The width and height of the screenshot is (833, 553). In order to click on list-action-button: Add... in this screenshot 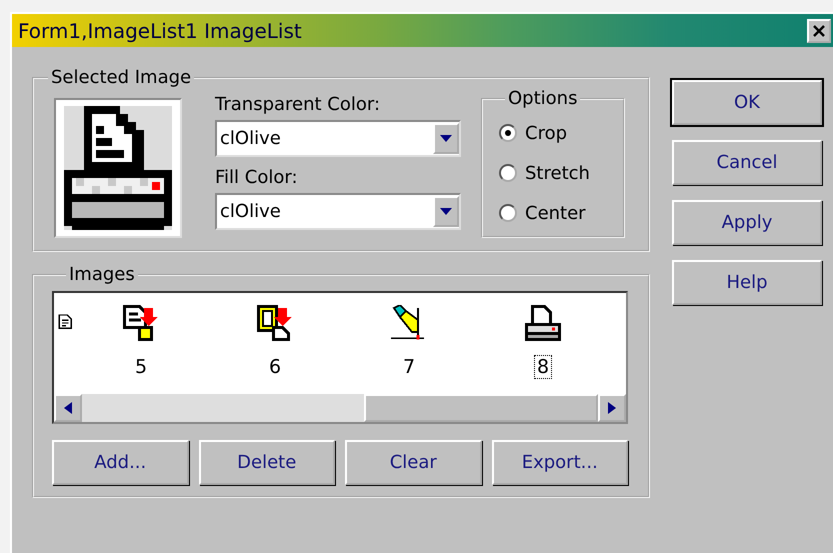, I will do `click(120, 462)`.